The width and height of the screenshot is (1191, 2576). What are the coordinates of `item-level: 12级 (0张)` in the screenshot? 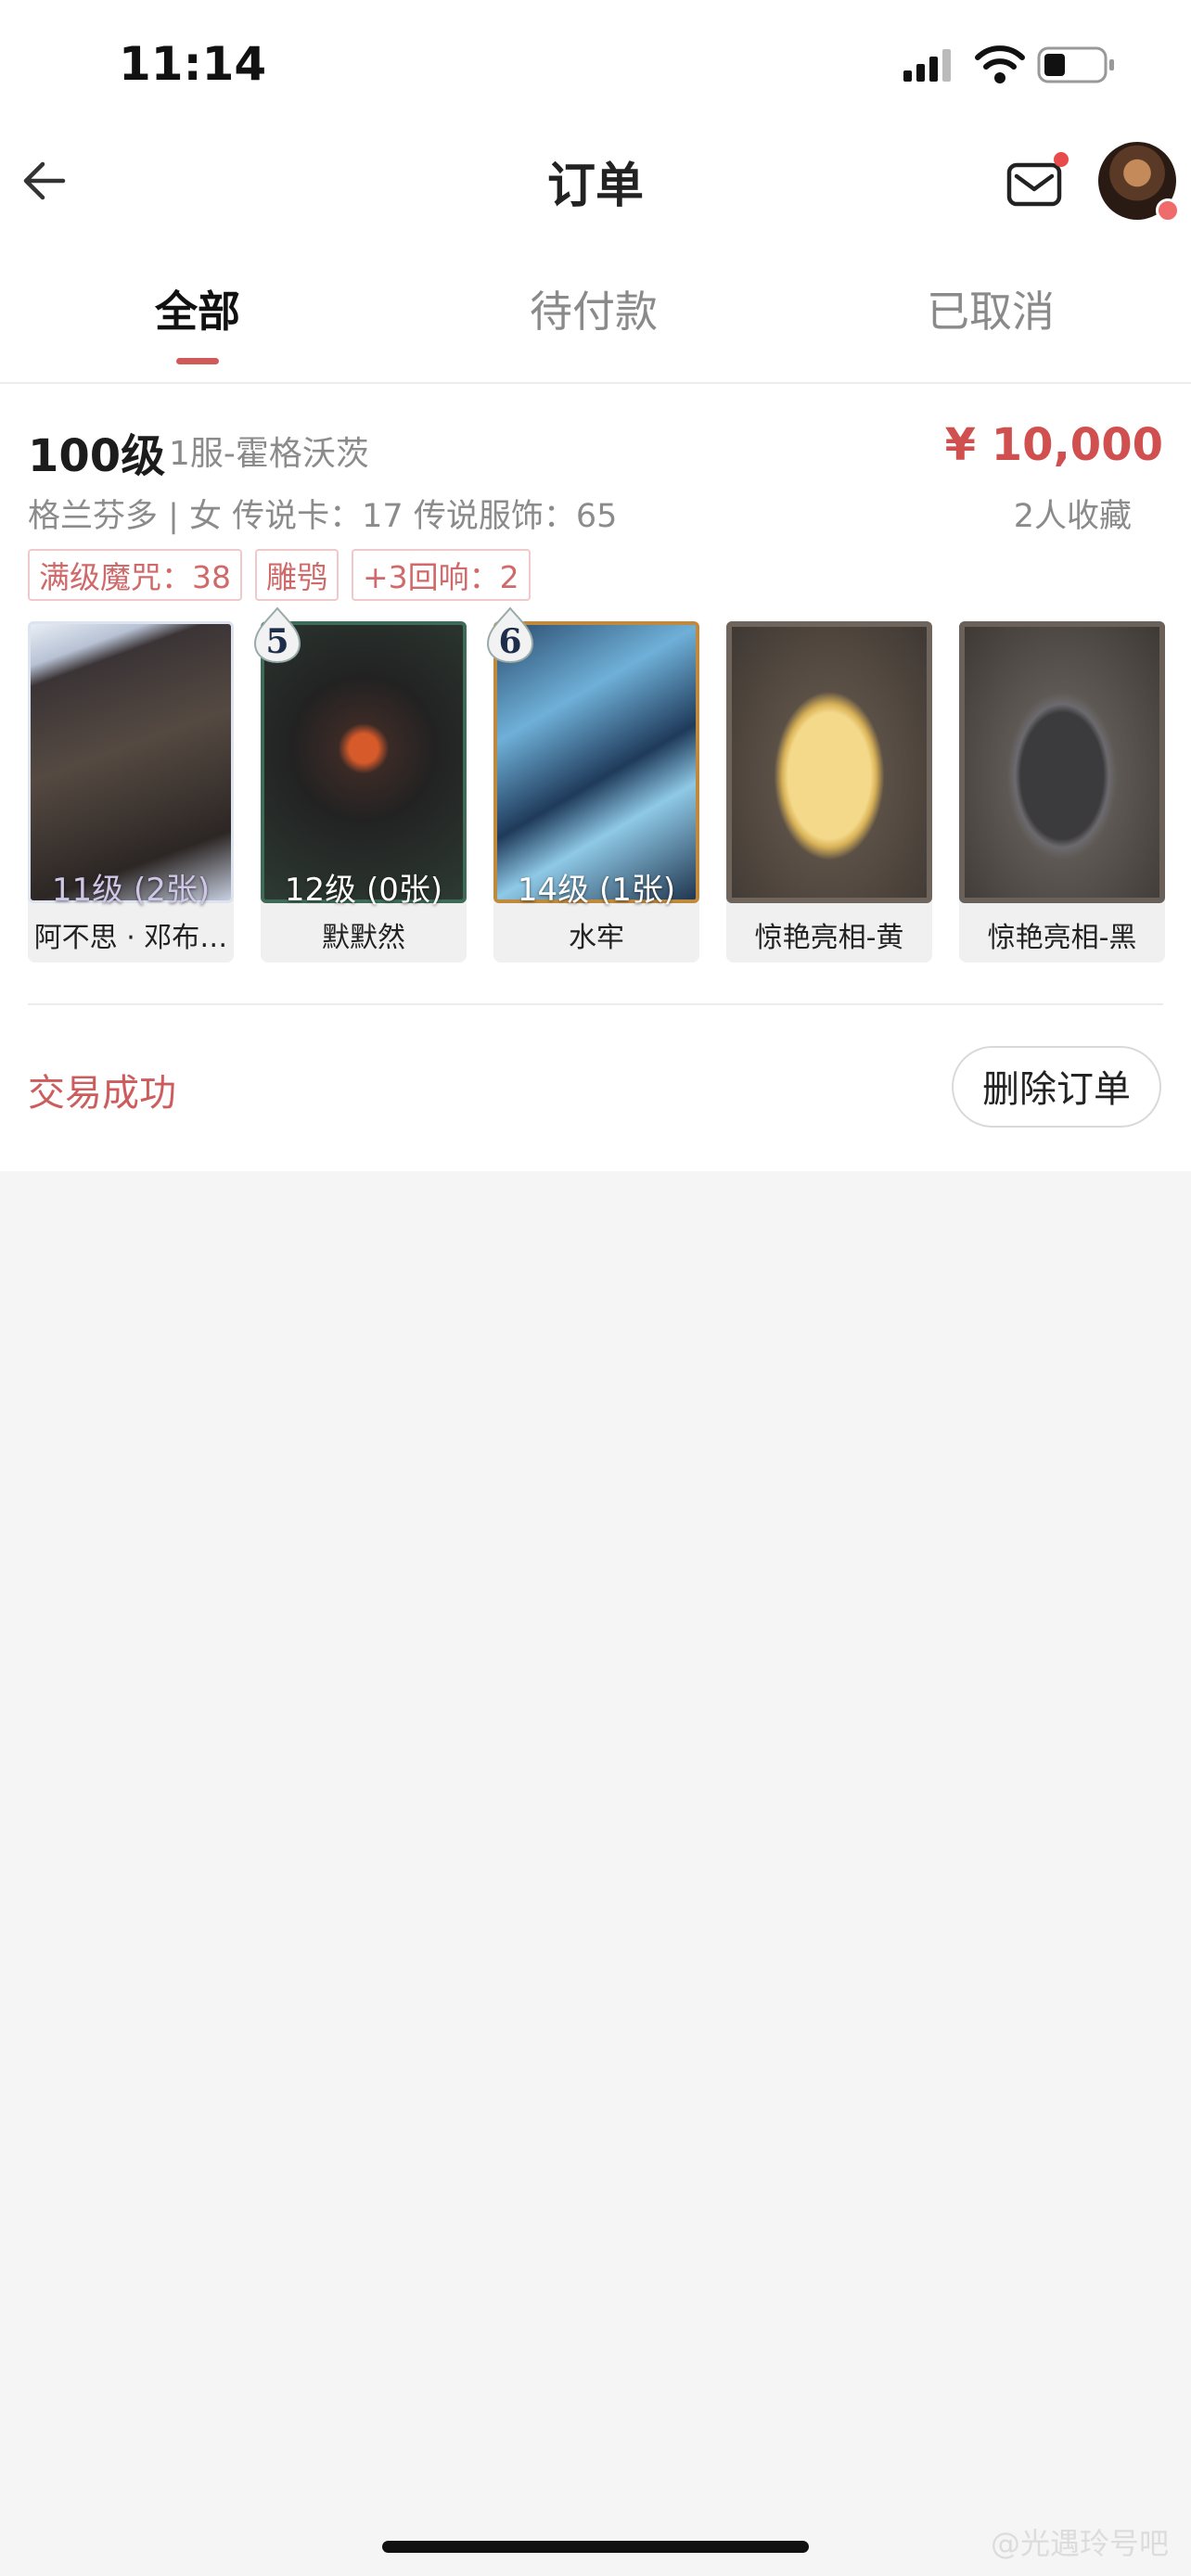 It's located at (363, 890).